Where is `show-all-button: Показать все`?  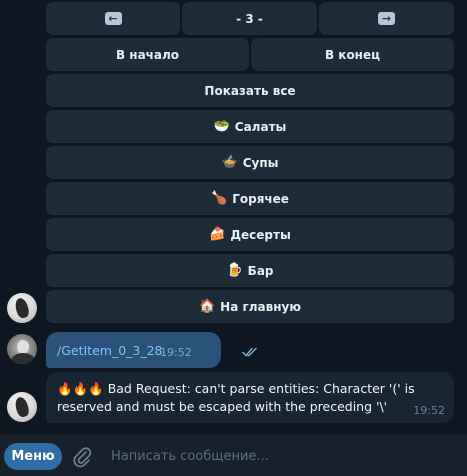 show-all-button: Показать все is located at coordinates (250, 90).